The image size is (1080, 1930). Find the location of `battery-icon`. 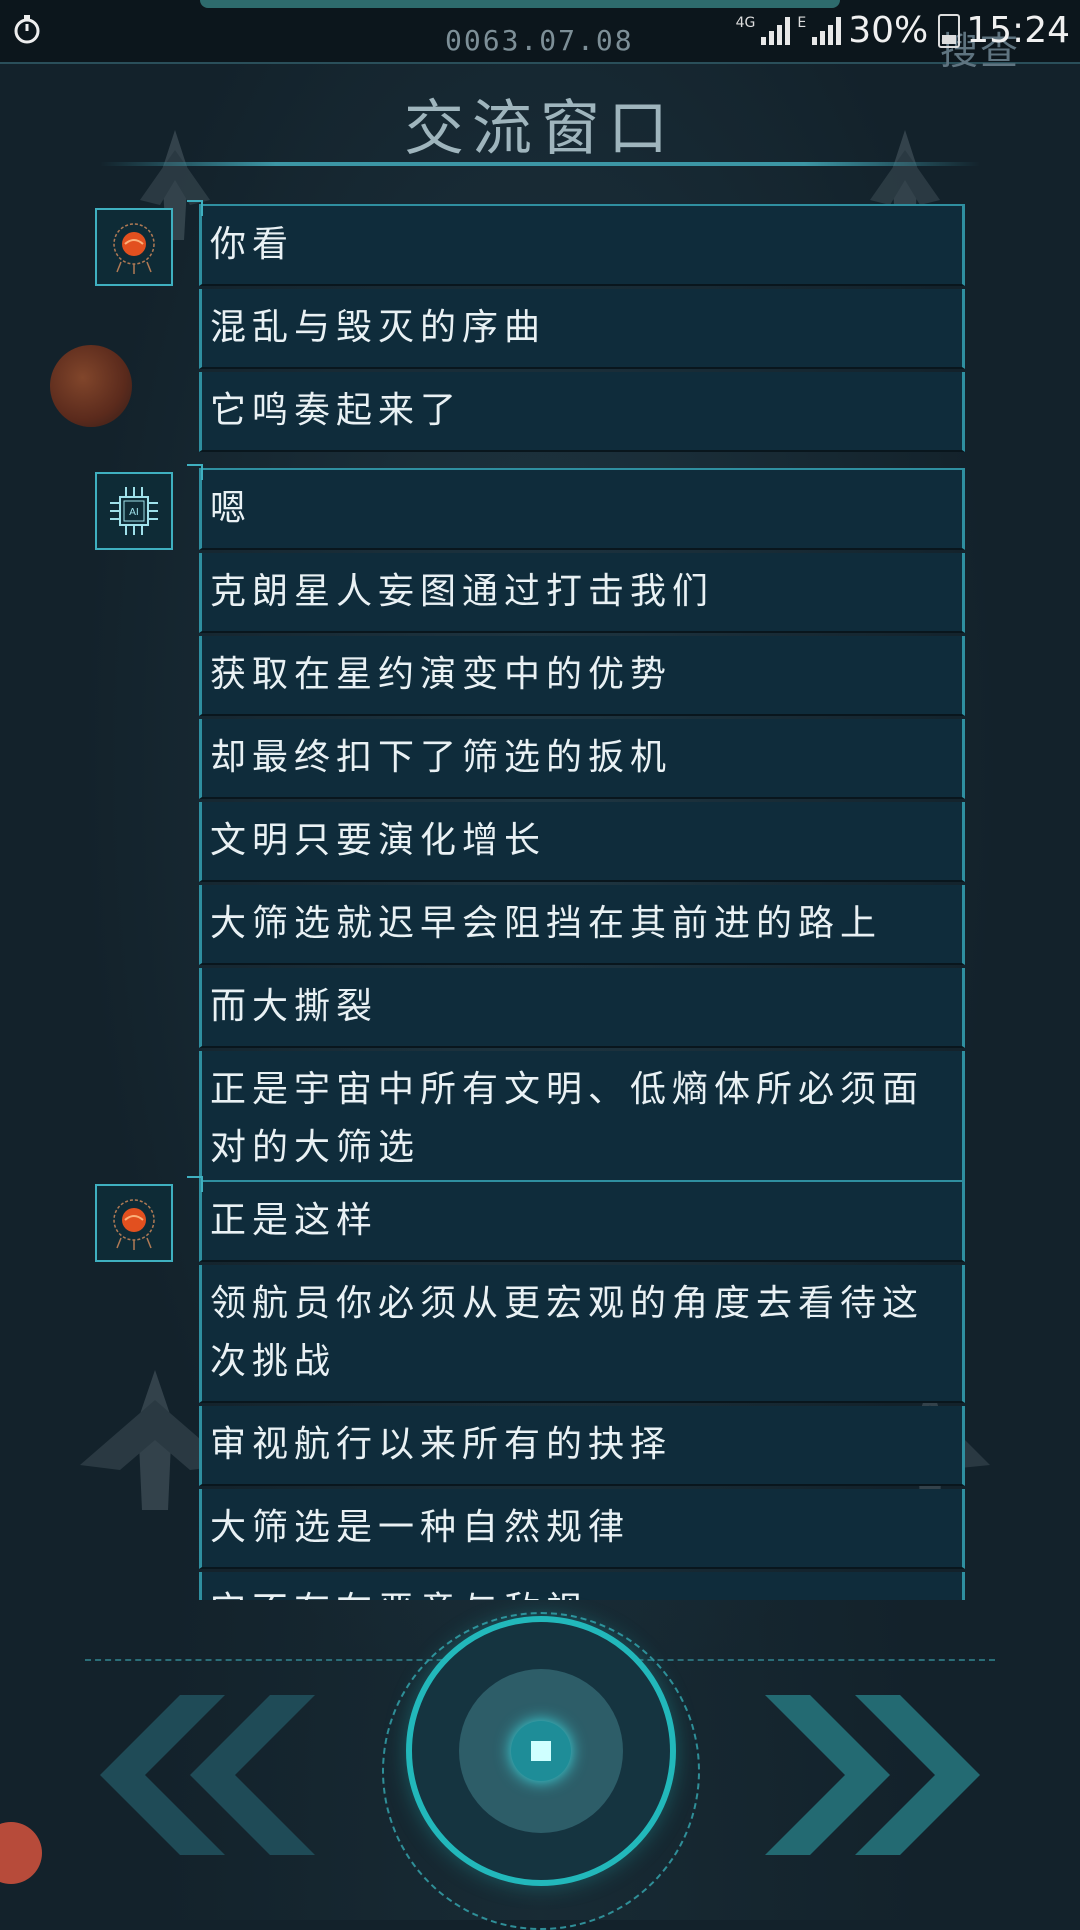

battery-icon is located at coordinates (949, 30).